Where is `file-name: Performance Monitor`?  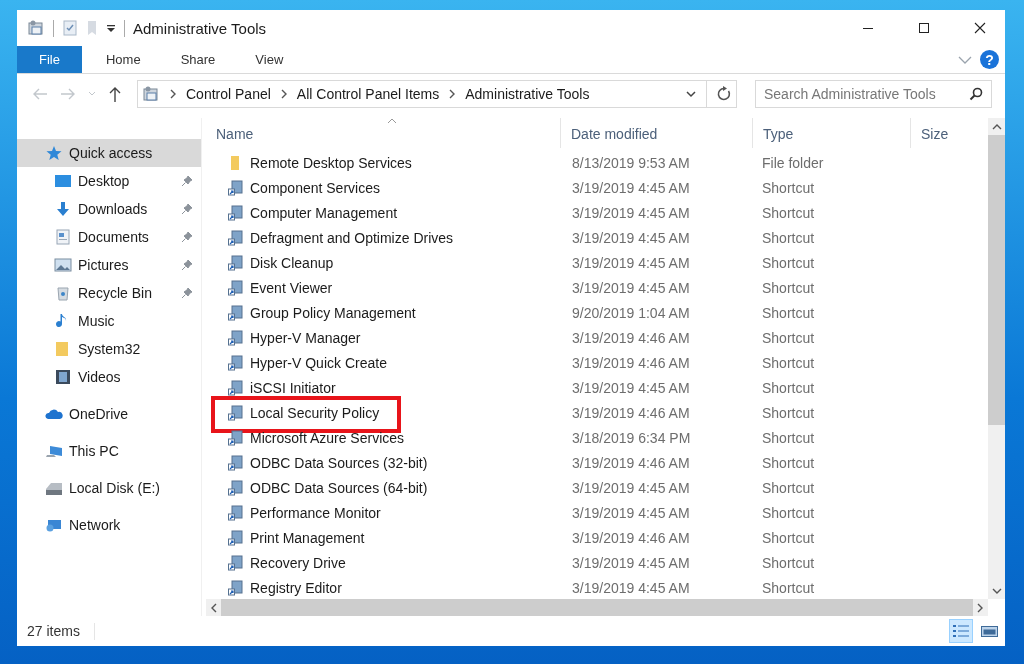 file-name: Performance Monitor is located at coordinates (315, 512).